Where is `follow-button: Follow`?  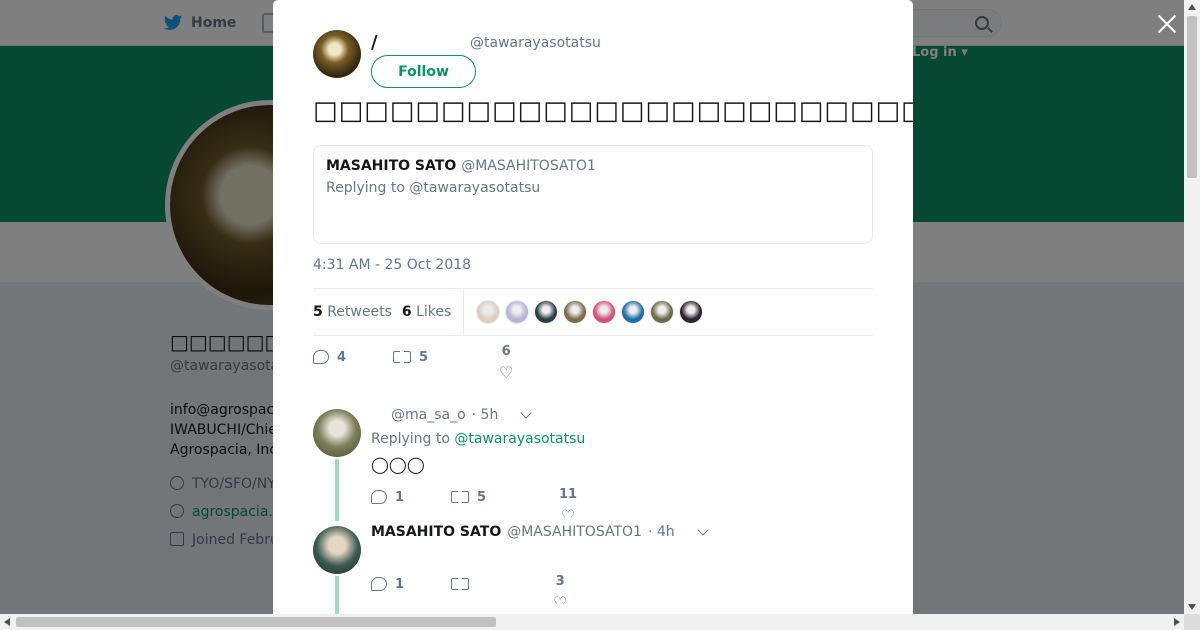 follow-button: Follow is located at coordinates (423, 71).